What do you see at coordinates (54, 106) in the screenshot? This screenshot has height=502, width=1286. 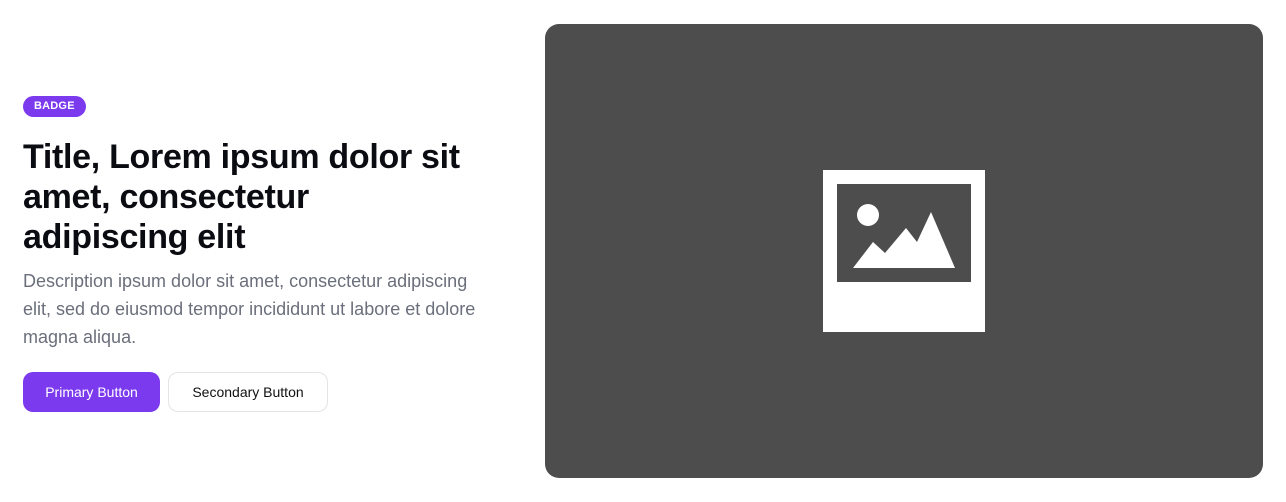 I see `badge: BADGE` at bounding box center [54, 106].